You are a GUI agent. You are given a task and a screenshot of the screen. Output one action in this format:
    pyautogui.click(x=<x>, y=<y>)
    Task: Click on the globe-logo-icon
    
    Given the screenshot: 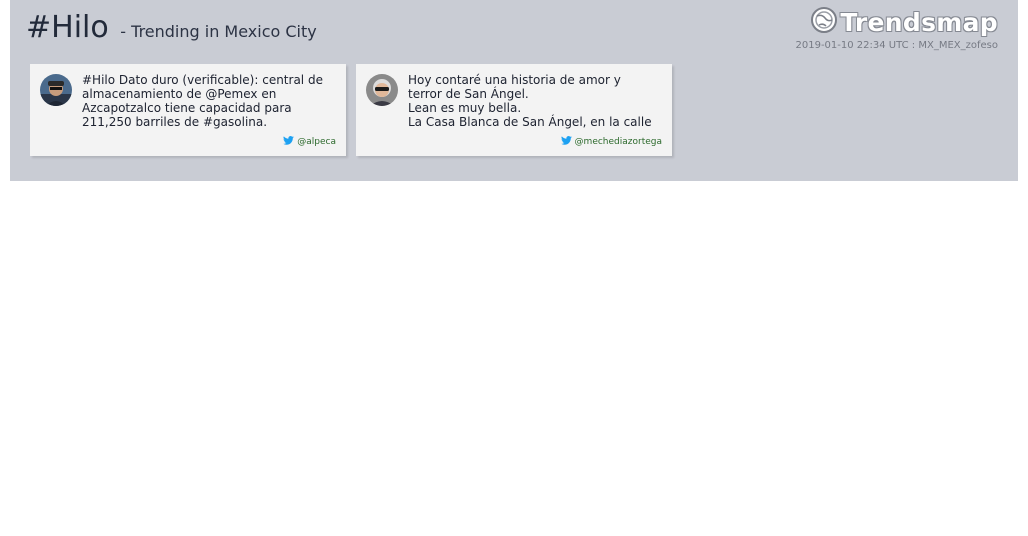 What is the action you would take?
    pyautogui.click(x=824, y=22)
    